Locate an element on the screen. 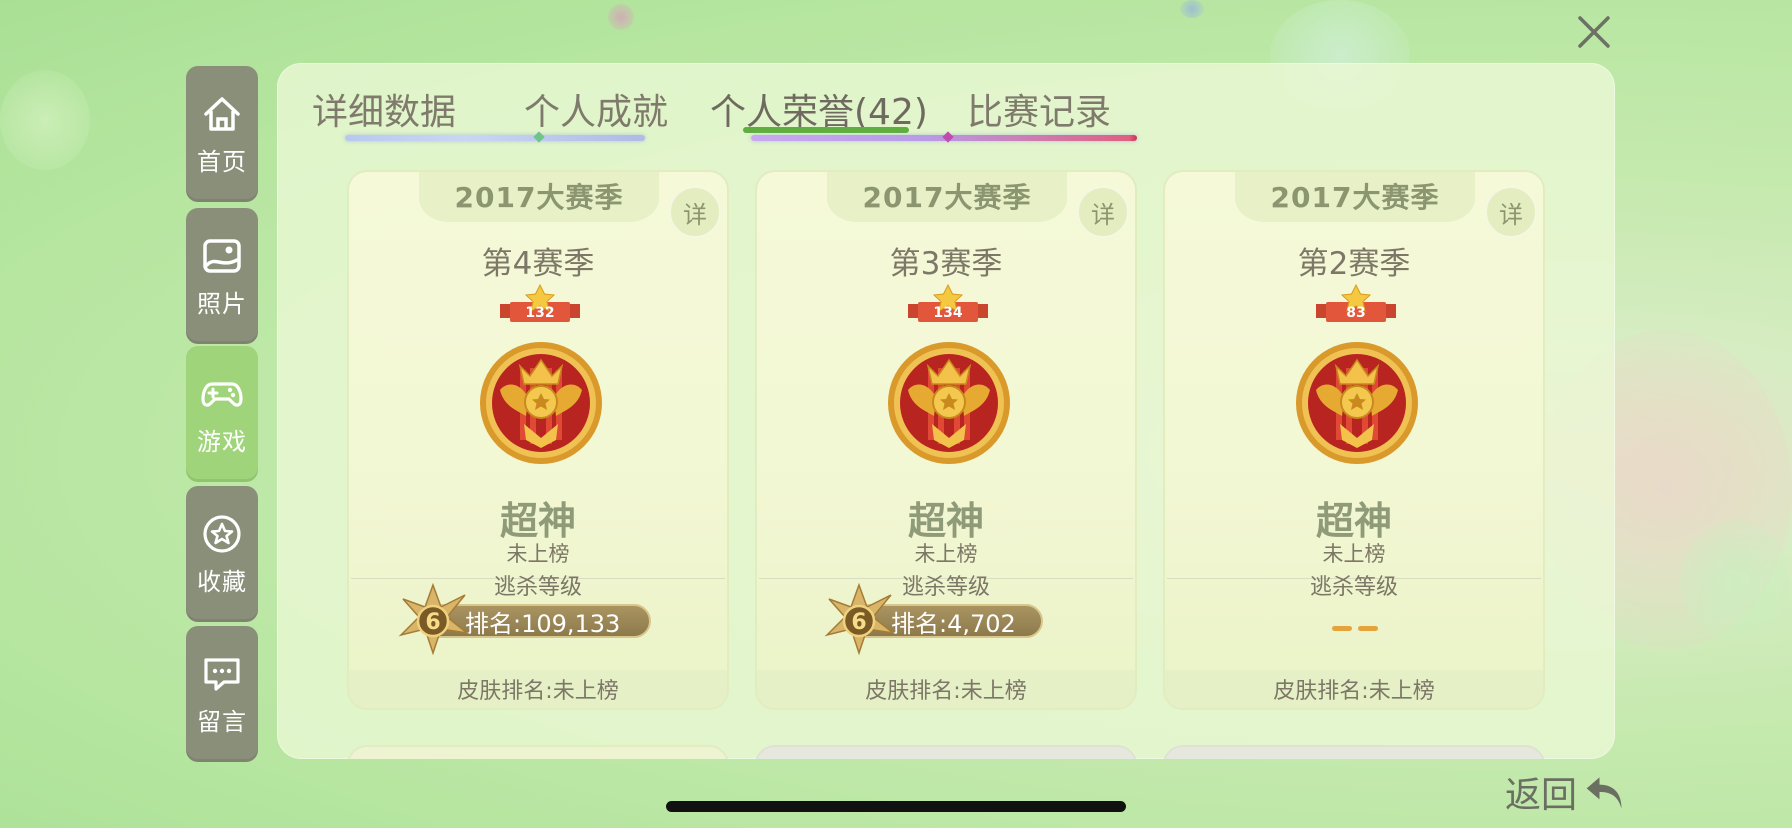 Image resolution: width=1792 pixels, height=828 pixels. star-count: 132 is located at coordinates (540, 313).